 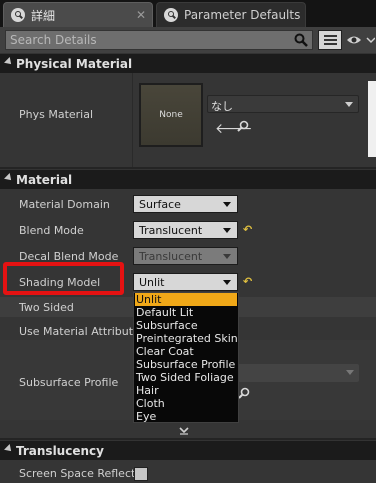 I want to click on asset-thumbnail: None, so click(x=171, y=115).